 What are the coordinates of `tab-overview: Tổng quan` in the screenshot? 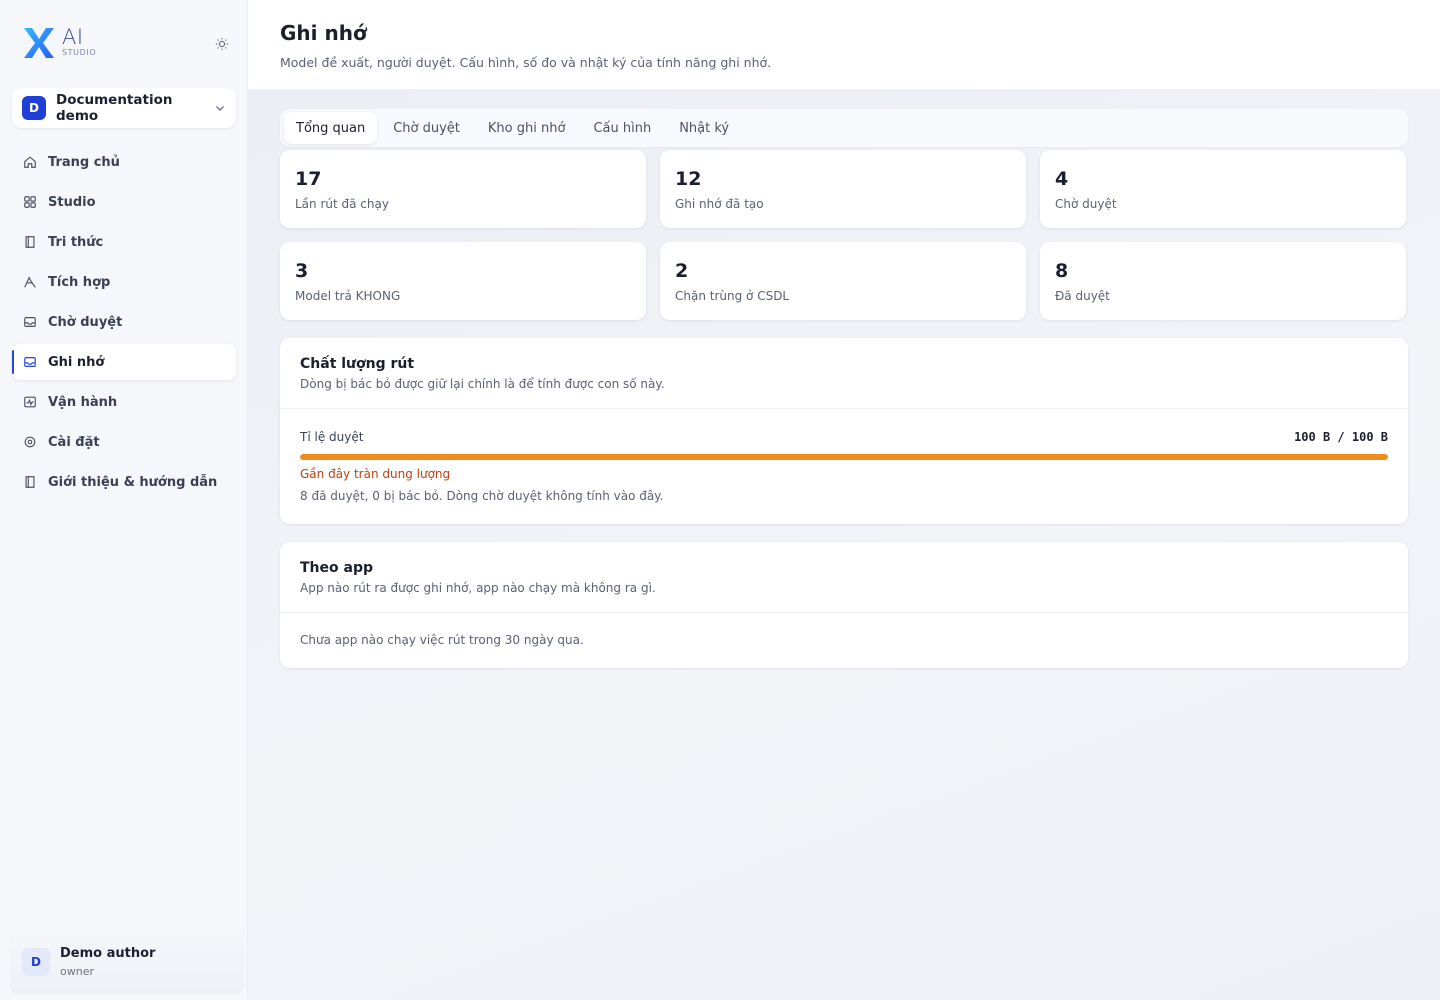 It's located at (331, 128).